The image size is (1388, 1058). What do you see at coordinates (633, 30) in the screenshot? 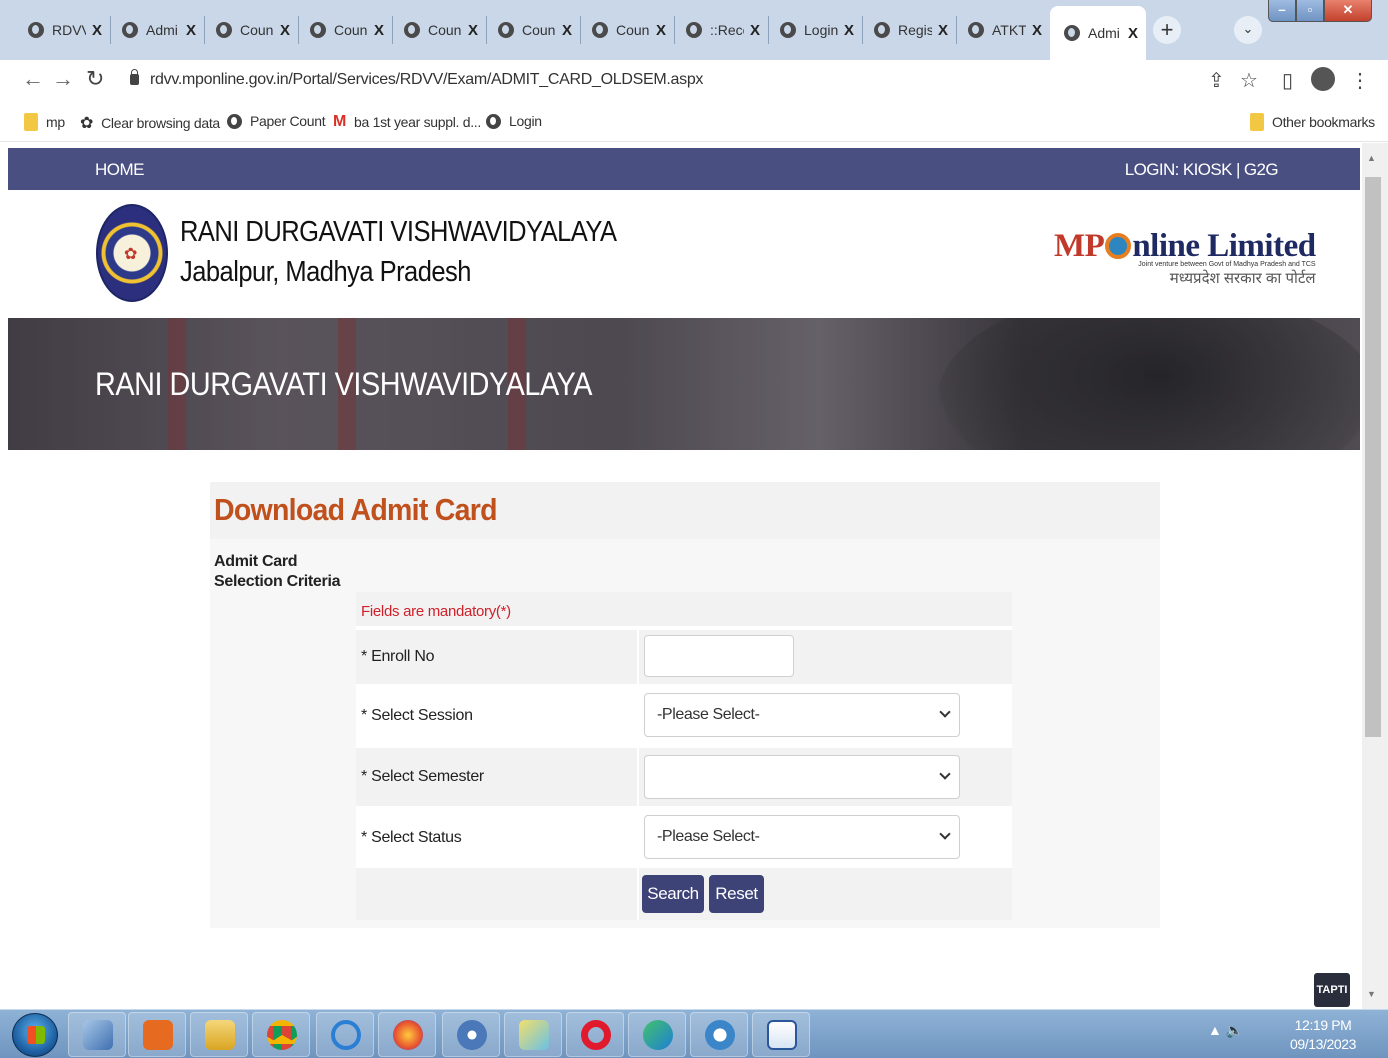
I see `tab-label: Coun` at bounding box center [633, 30].